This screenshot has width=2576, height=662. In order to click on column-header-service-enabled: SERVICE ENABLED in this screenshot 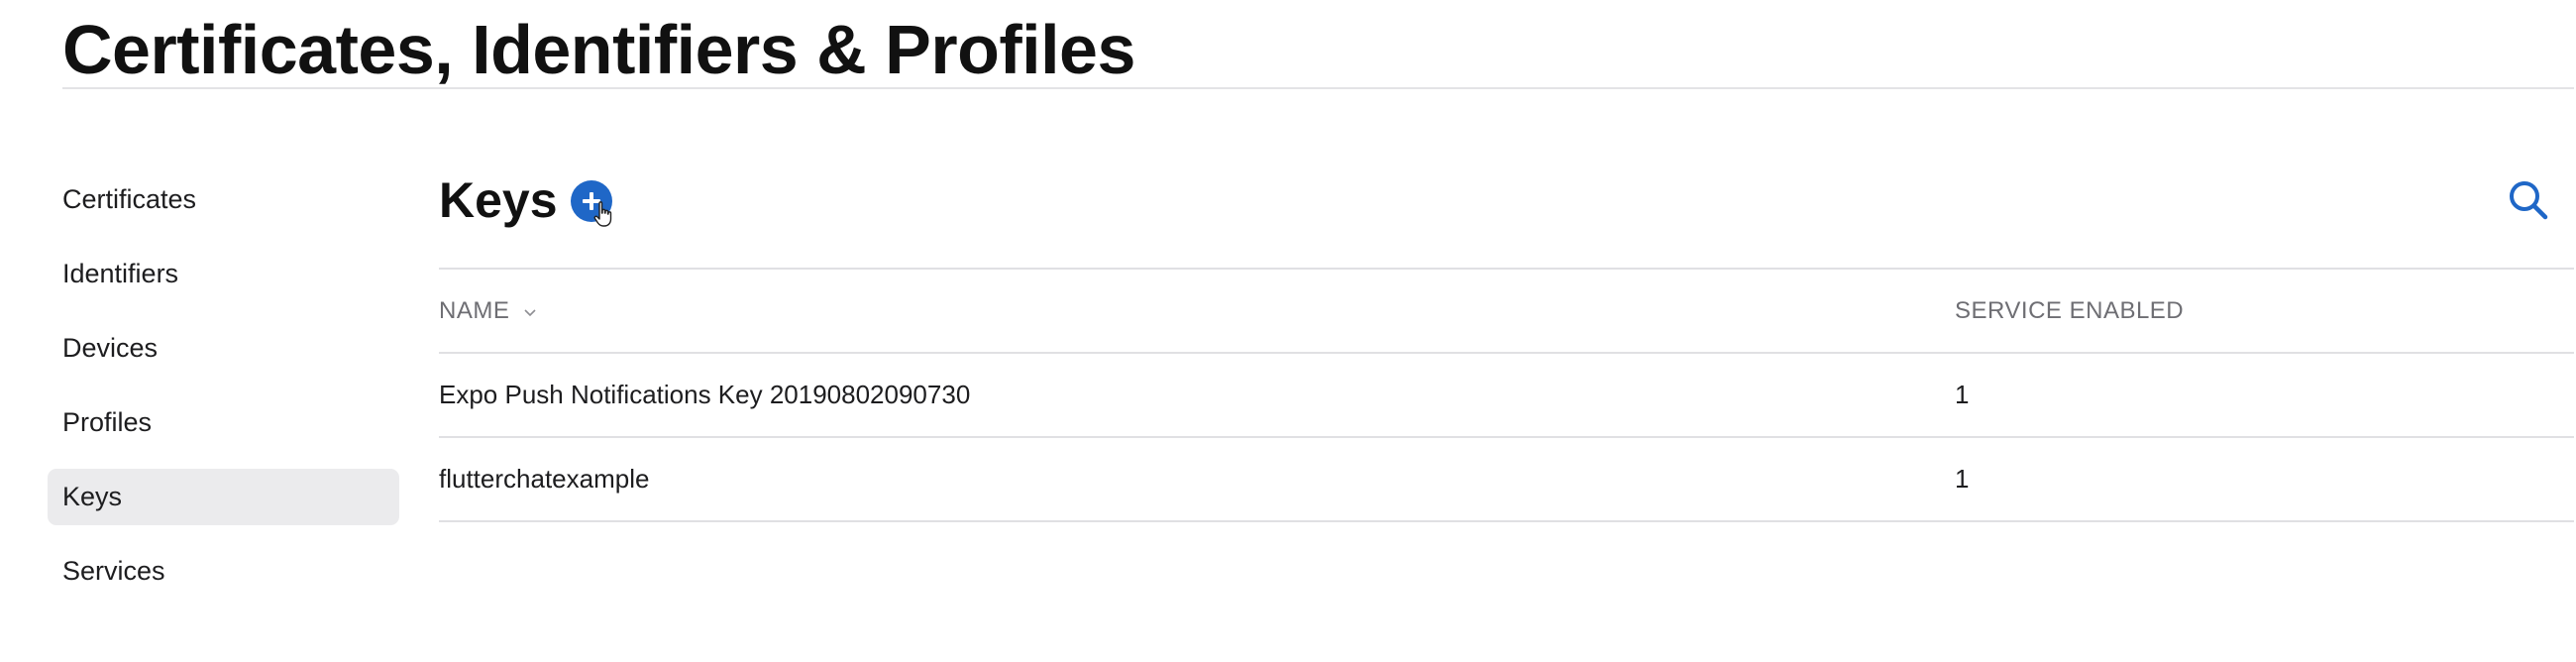, I will do `click(2069, 311)`.